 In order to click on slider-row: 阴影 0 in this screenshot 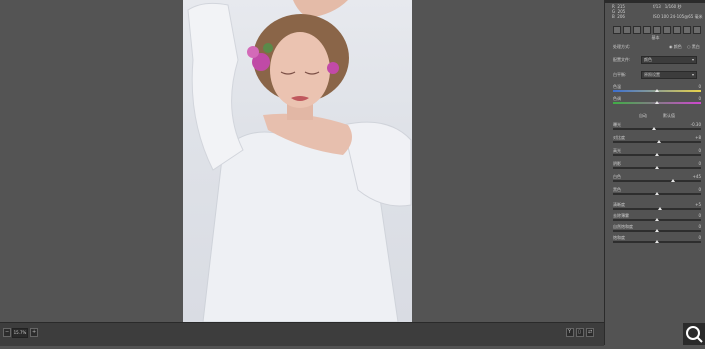, I will do `click(657, 166)`.